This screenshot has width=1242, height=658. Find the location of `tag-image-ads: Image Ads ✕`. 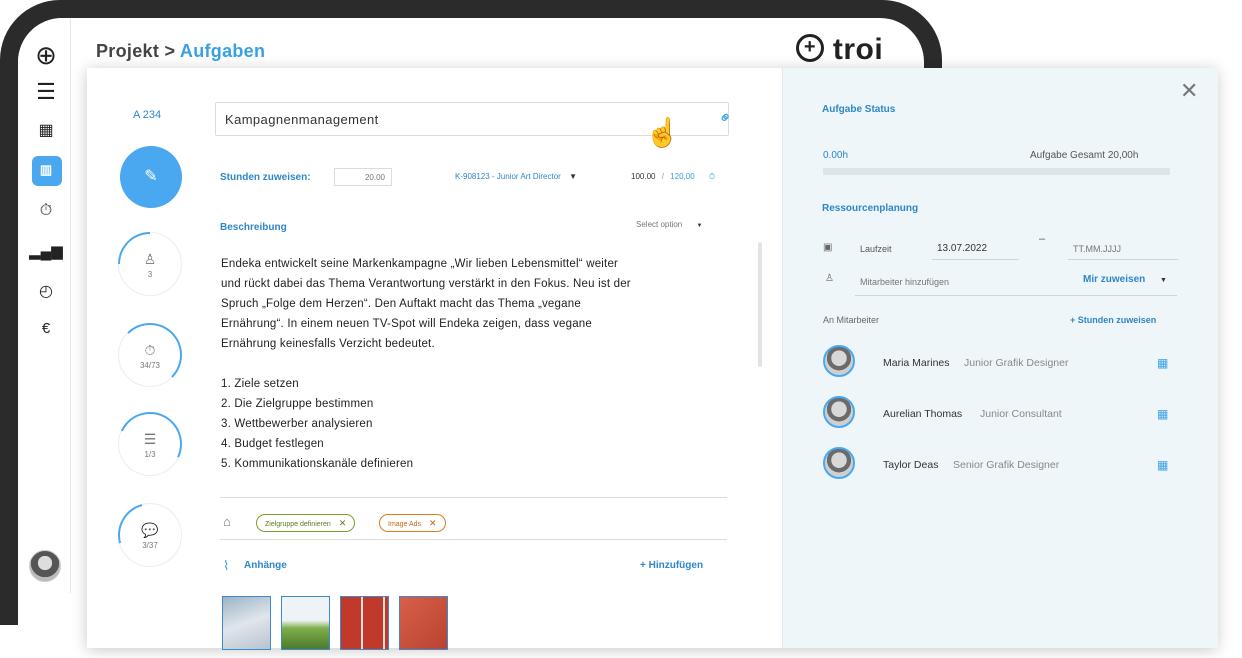

tag-image-ads: Image Ads ✕ is located at coordinates (412, 523).